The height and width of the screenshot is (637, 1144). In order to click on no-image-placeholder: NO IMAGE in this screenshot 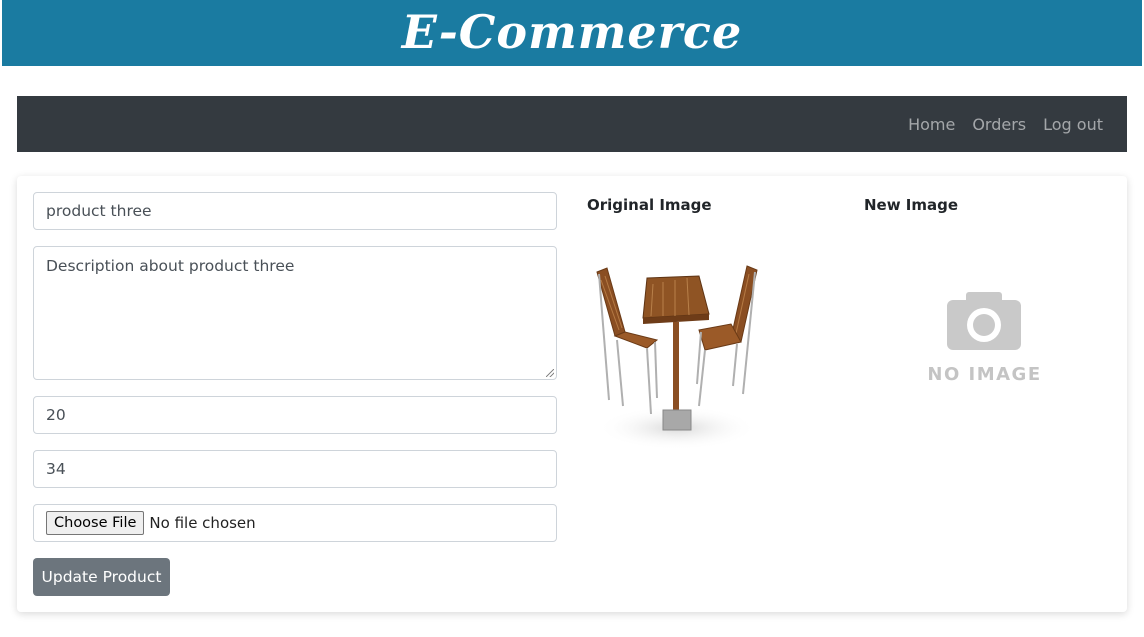, I will do `click(984, 338)`.